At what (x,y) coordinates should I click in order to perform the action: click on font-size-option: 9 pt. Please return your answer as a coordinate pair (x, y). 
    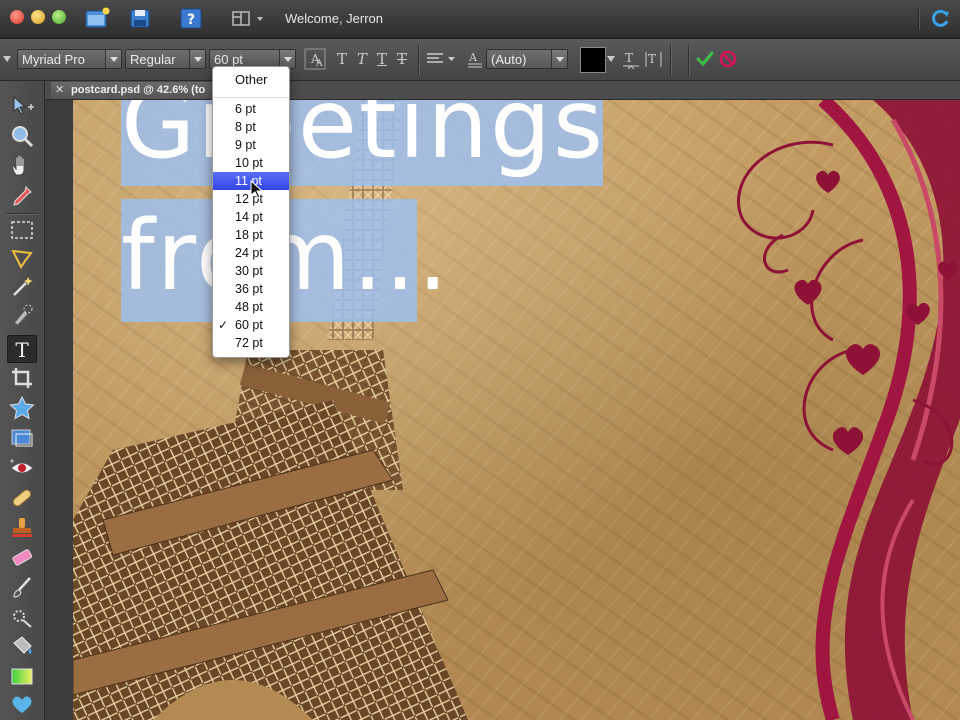
    Looking at the image, I should click on (251, 145).